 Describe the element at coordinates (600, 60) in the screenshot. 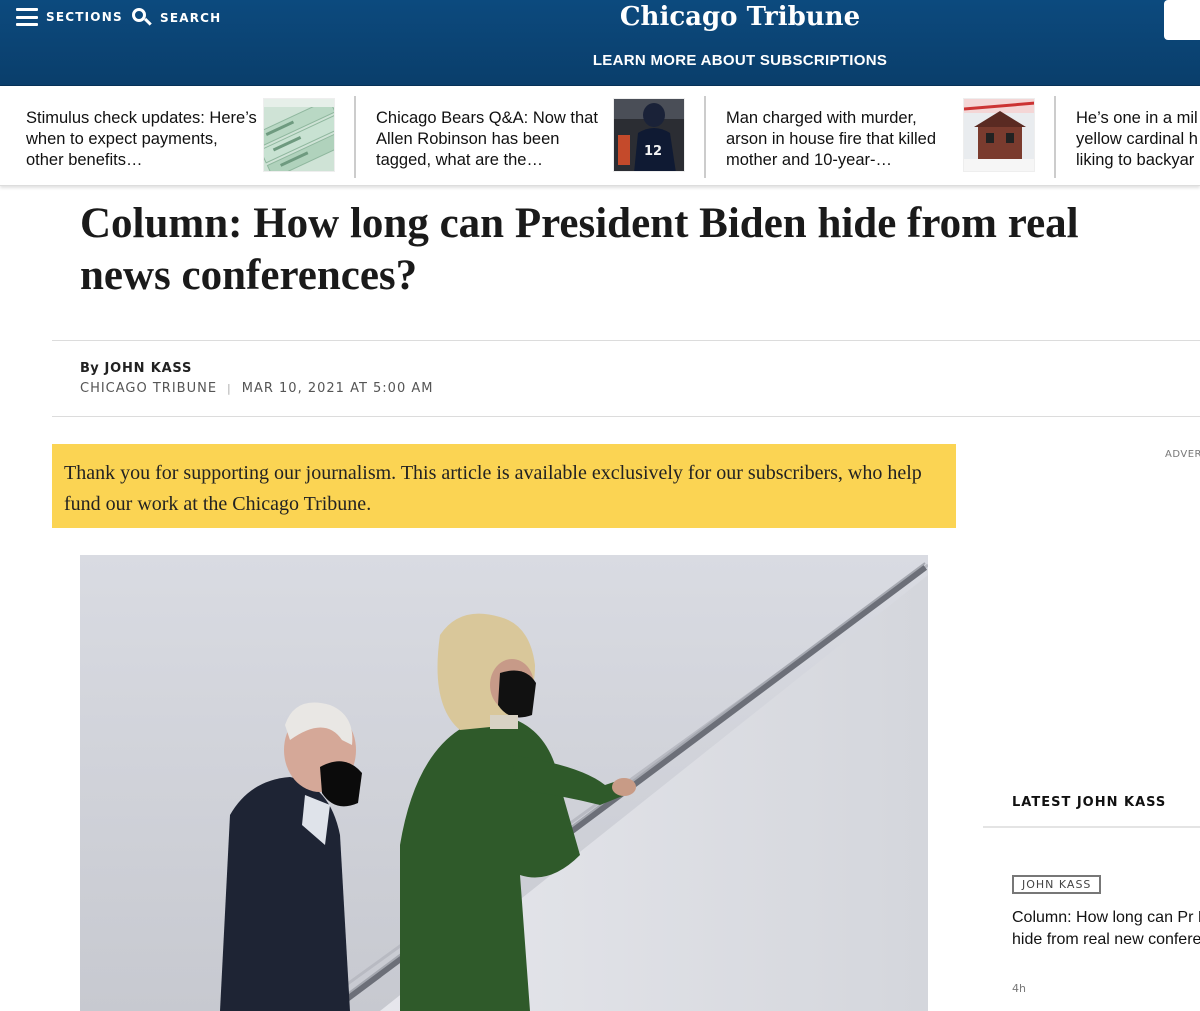

I see `subscriptions-link: LEARN MORE ABOUT SUBSCRIPTIONS` at that location.